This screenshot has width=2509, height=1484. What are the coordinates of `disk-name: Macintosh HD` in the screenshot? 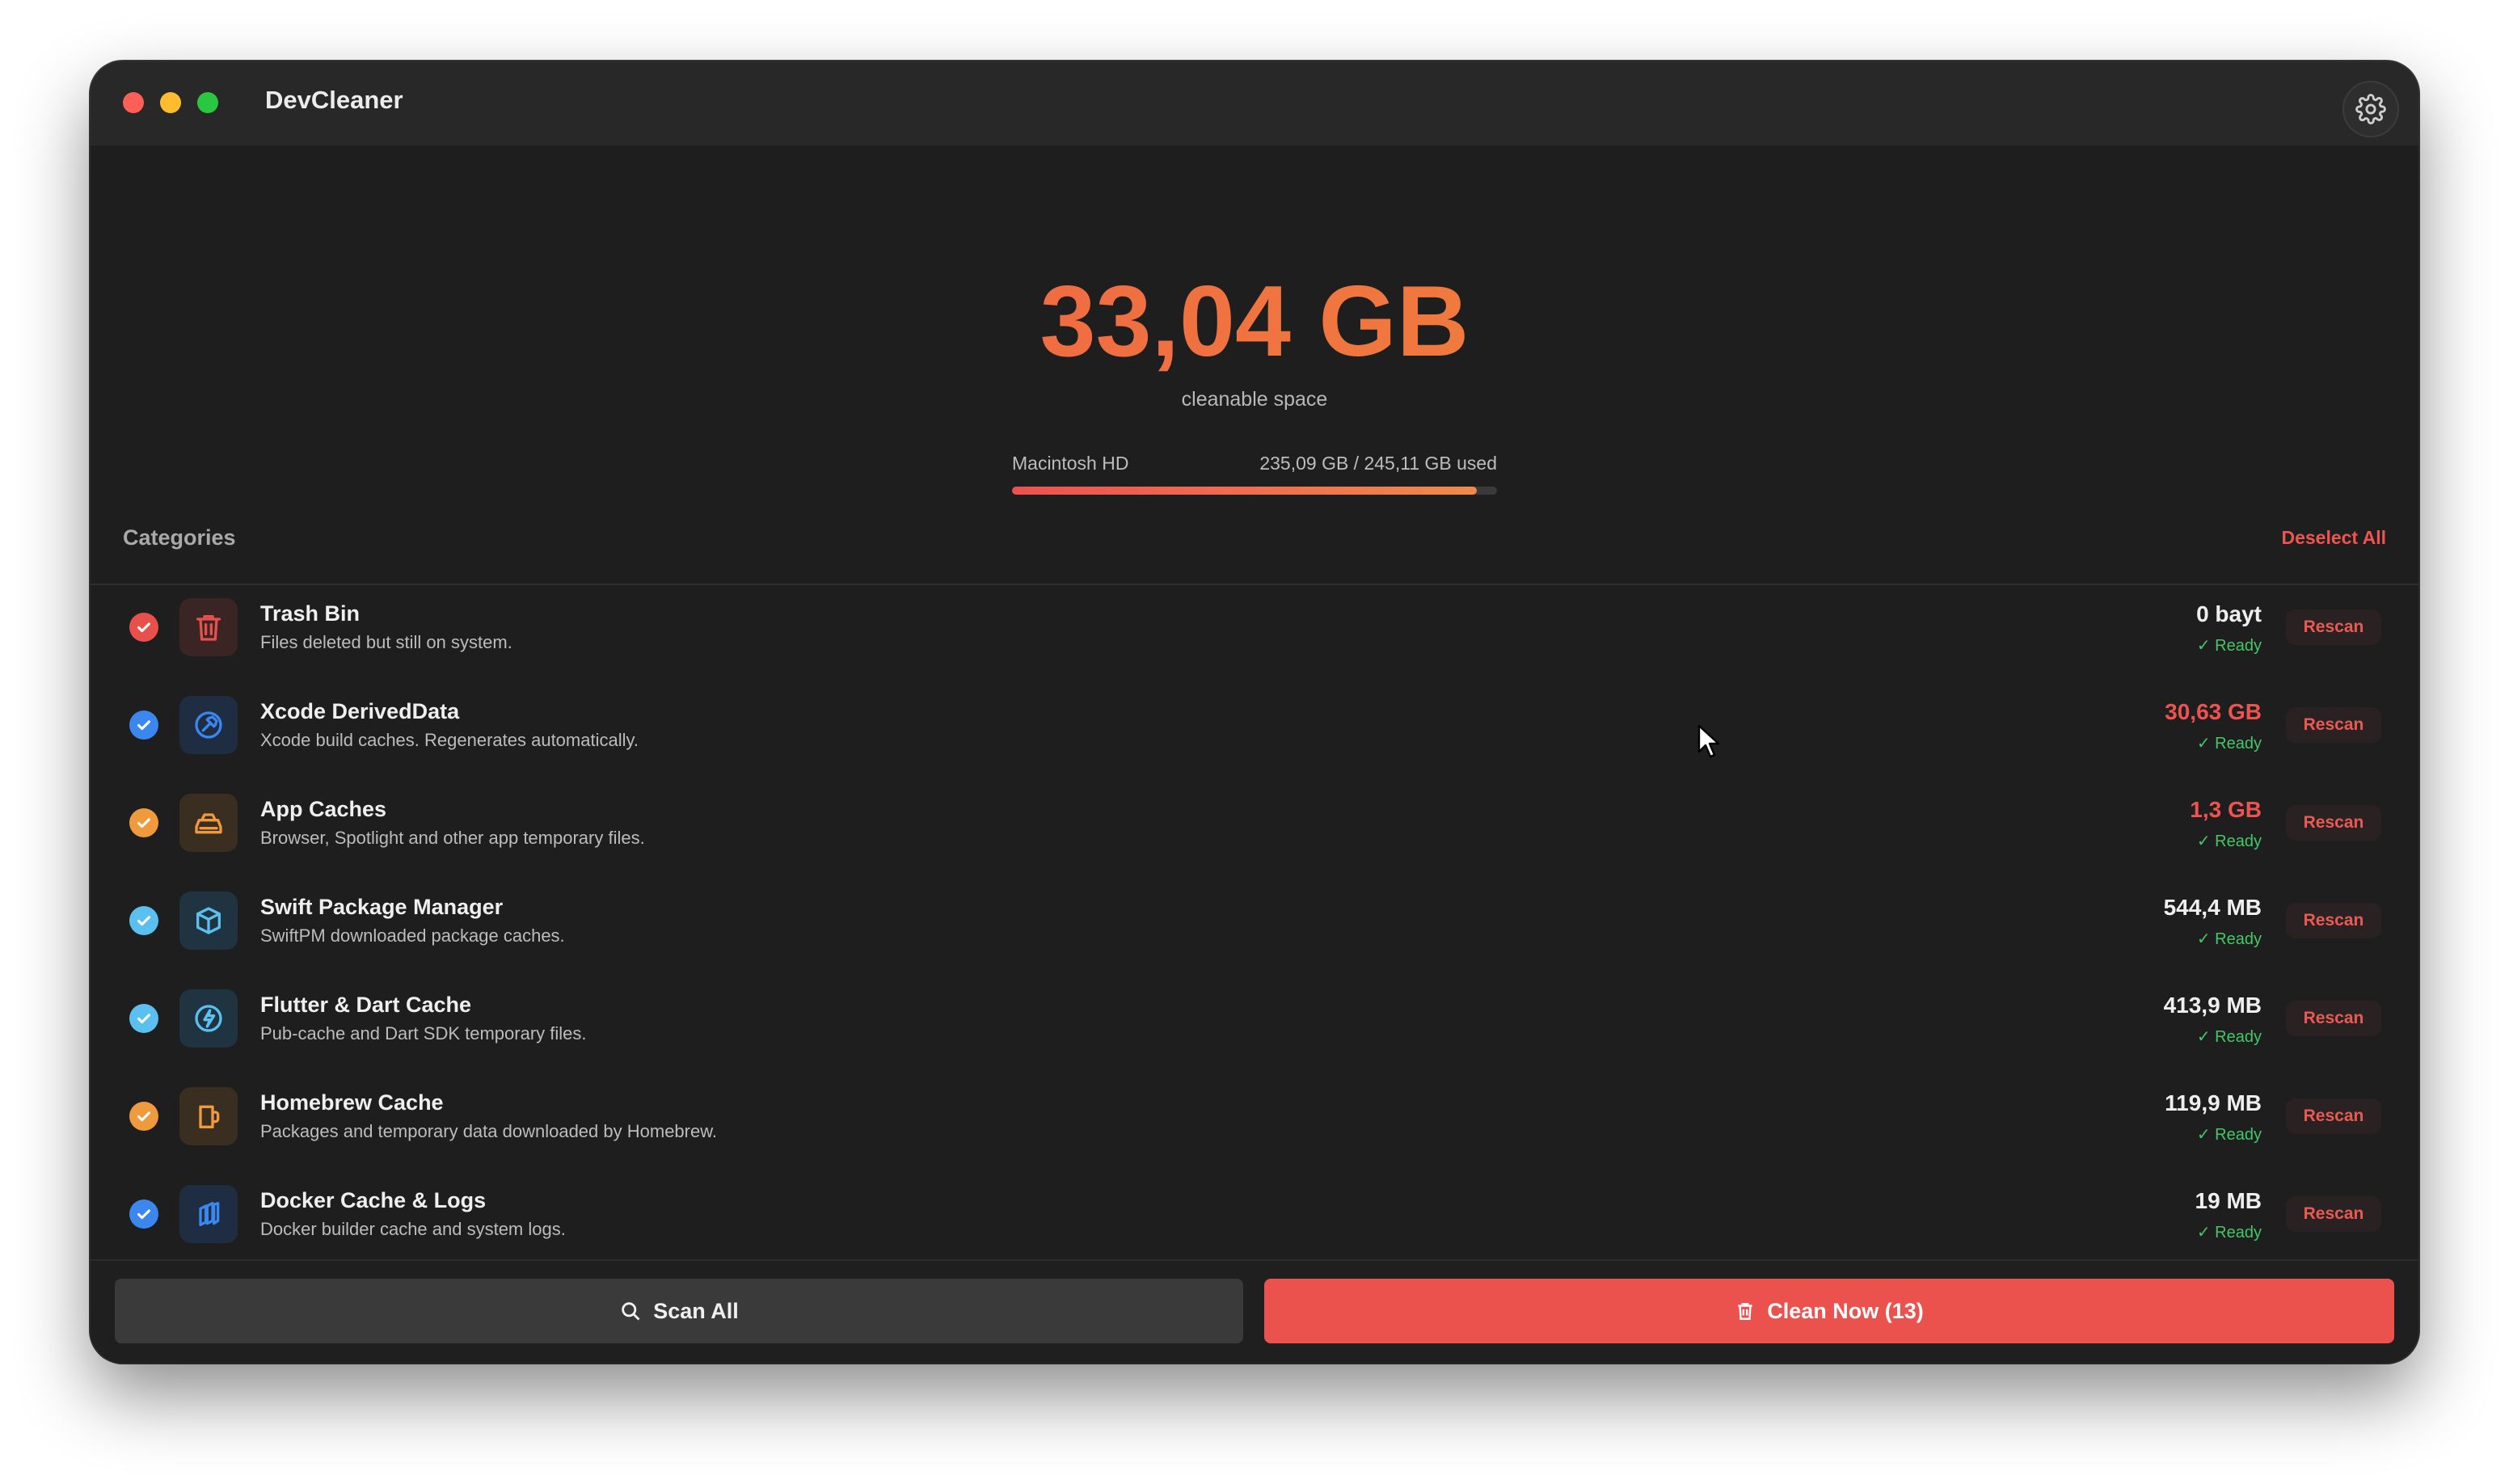 It's located at (1070, 463).